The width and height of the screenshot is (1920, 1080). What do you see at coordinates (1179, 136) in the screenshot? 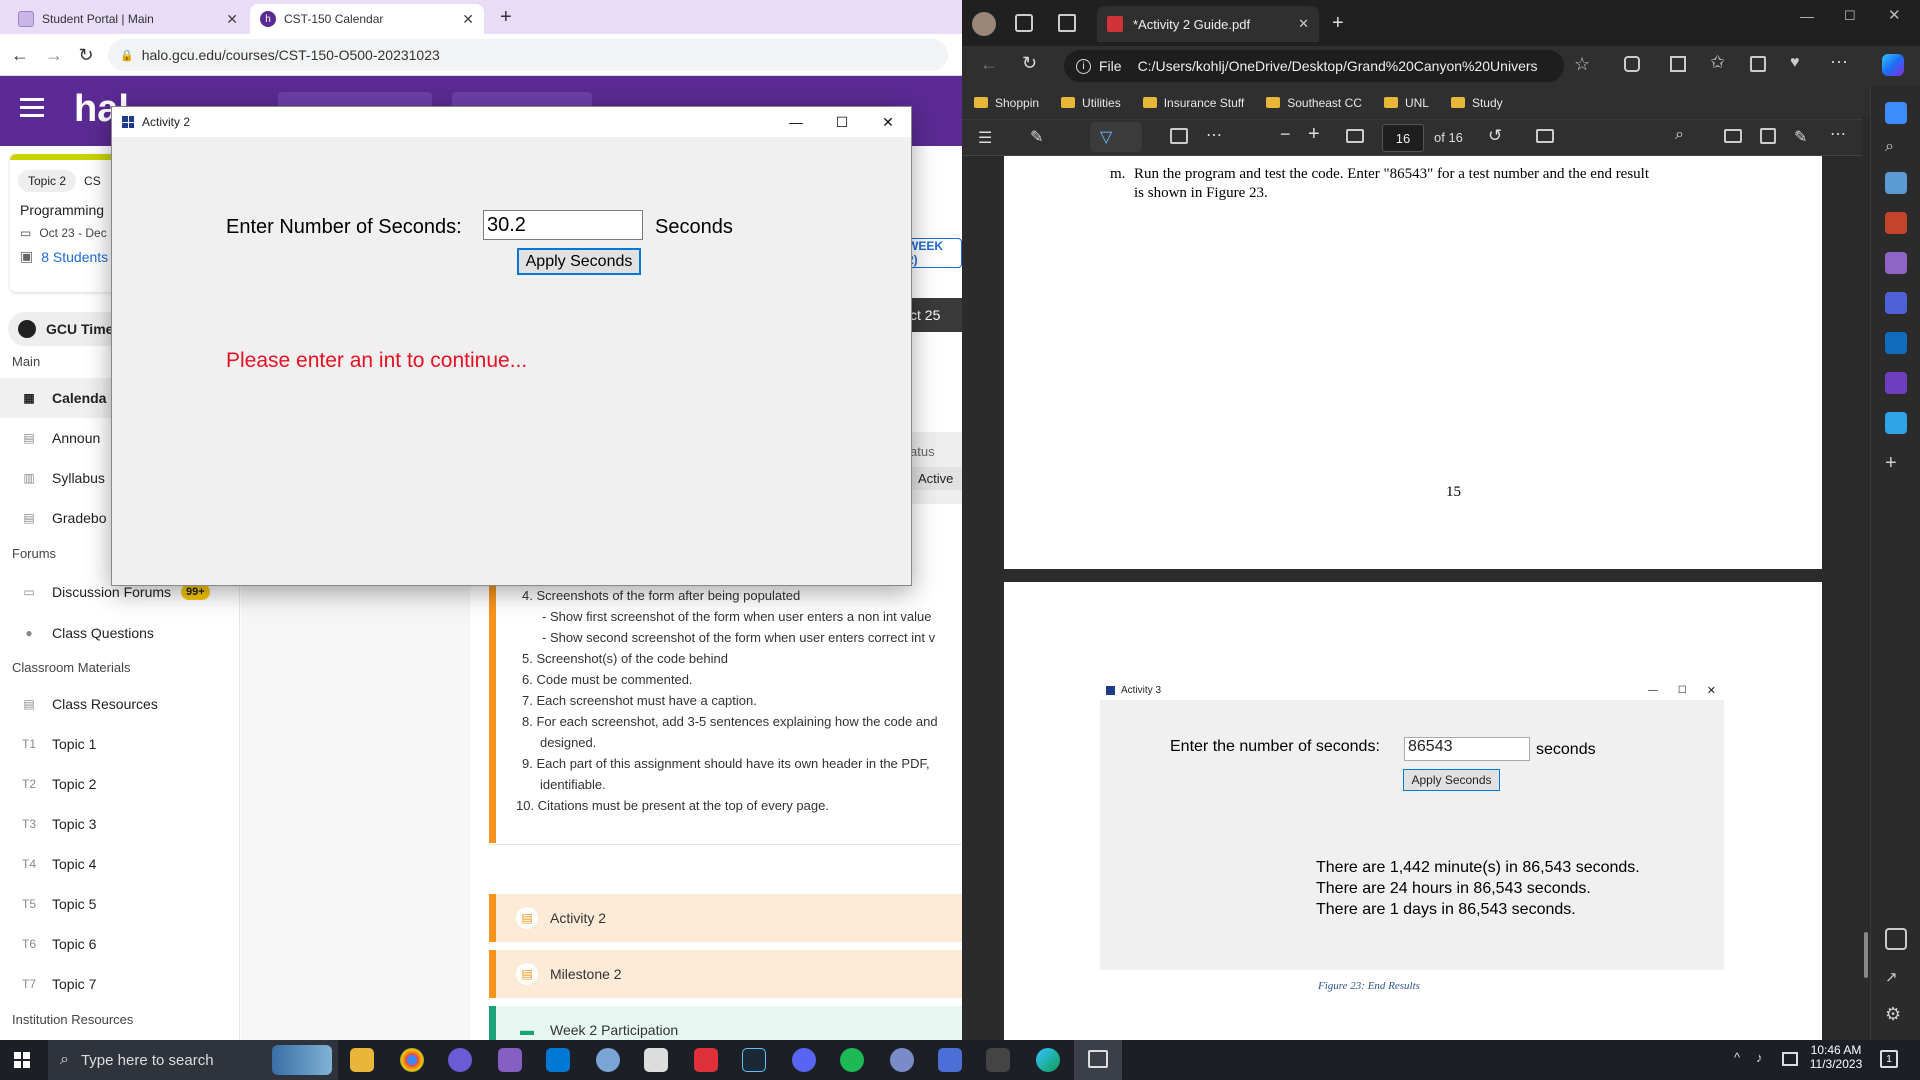
I see `page-view-icon` at bounding box center [1179, 136].